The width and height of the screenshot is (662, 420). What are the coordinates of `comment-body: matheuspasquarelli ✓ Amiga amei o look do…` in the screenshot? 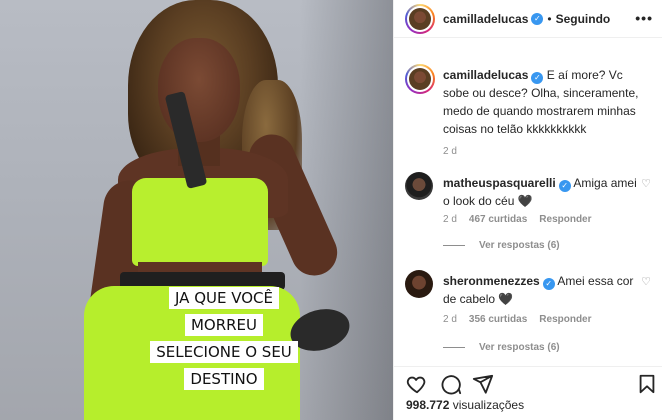 It's located at (541, 192).